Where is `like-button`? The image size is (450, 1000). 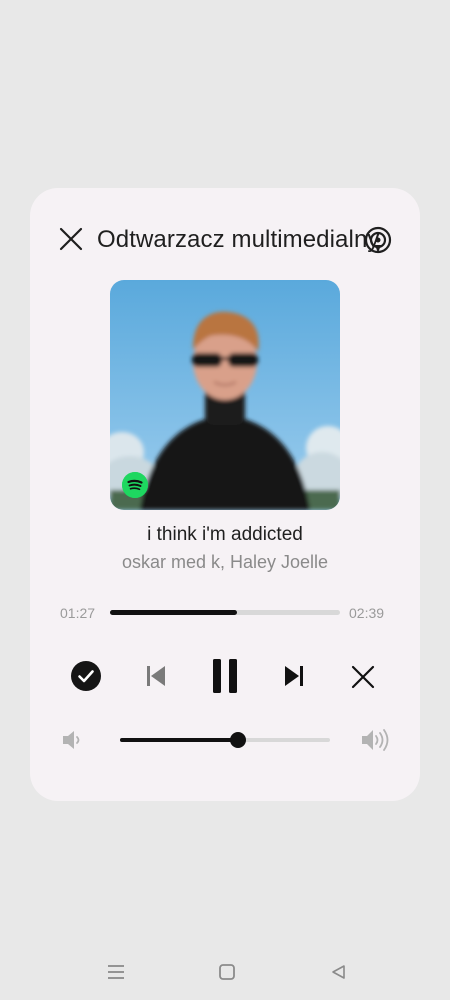
like-button is located at coordinates (86, 676).